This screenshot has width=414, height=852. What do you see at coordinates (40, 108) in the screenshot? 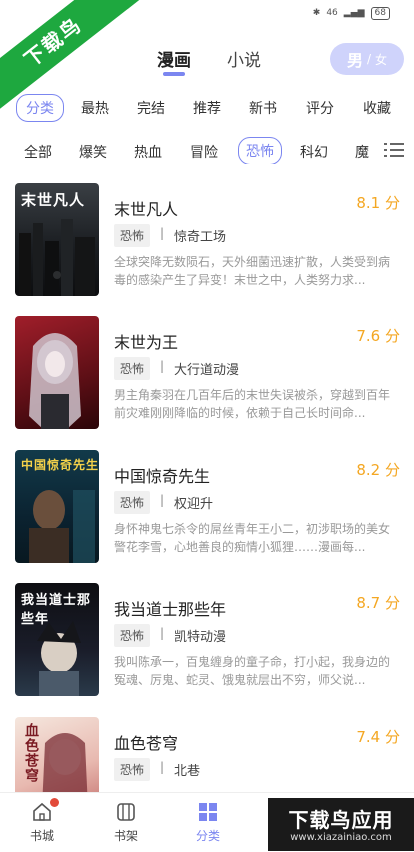
I see `filter-category: 分类` at bounding box center [40, 108].